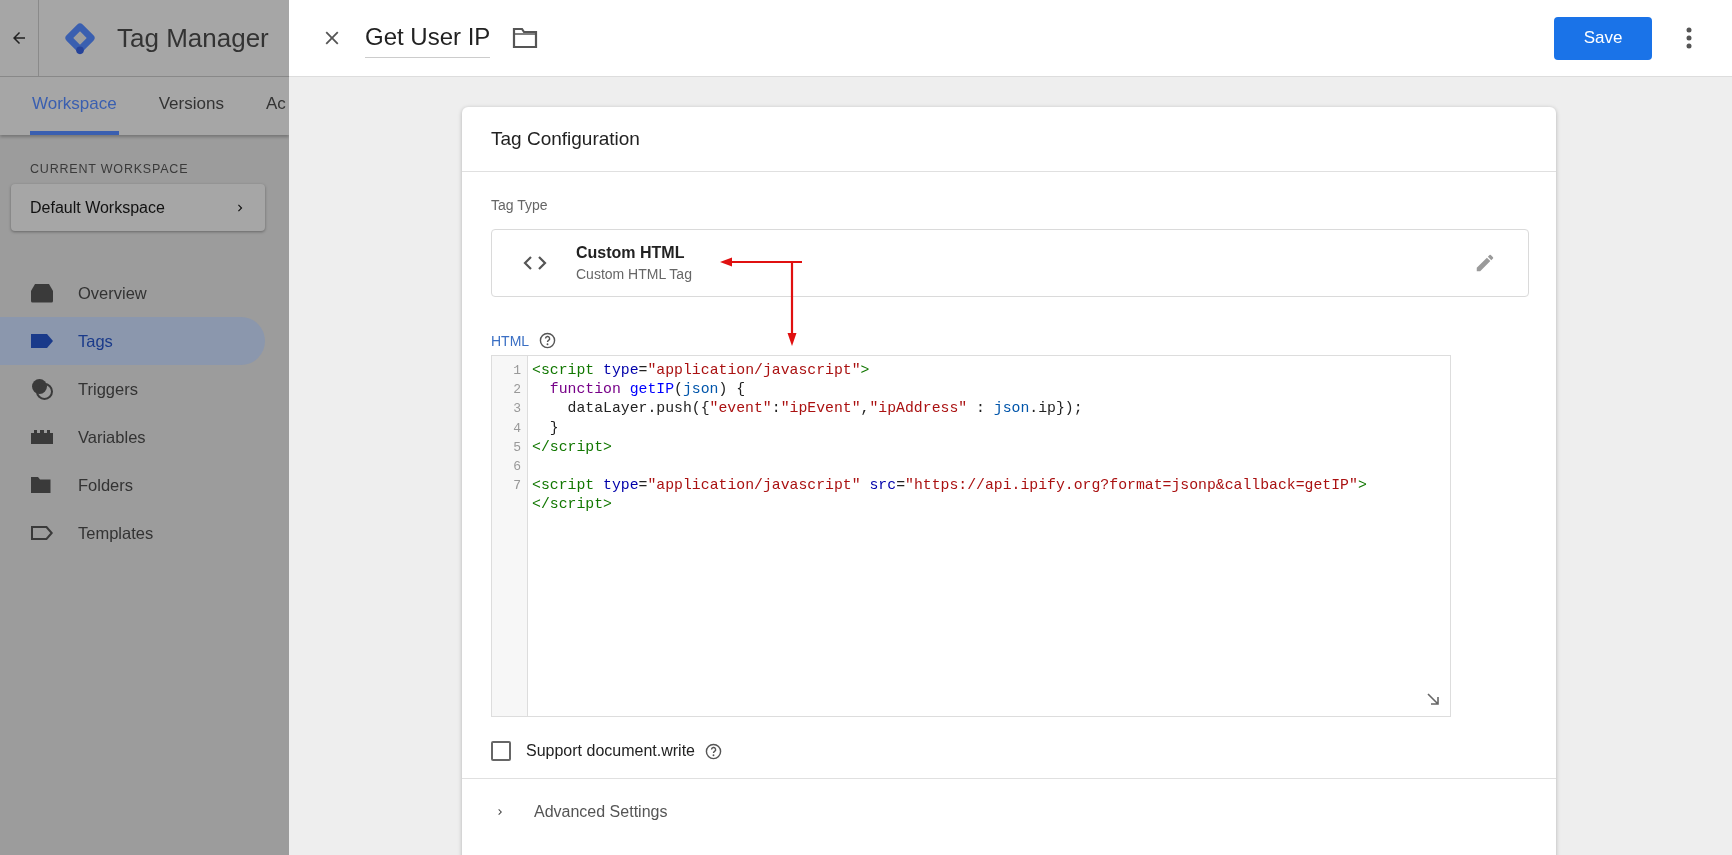 Image resolution: width=1732 pixels, height=855 pixels. I want to click on line-number: 4, so click(517, 428).